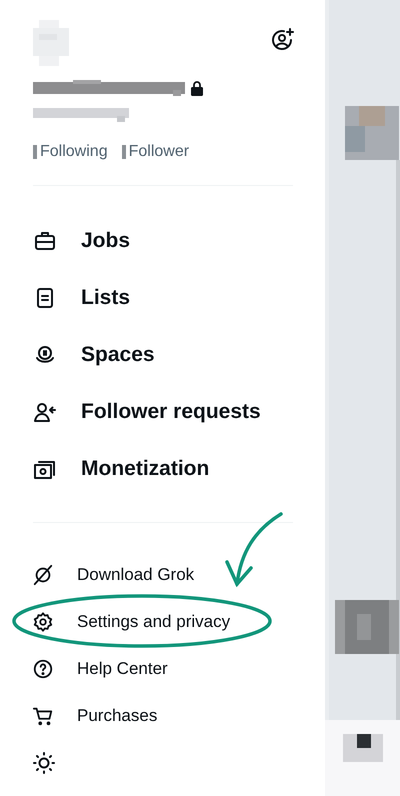  I want to click on slashed-circle-icon, so click(43, 575).